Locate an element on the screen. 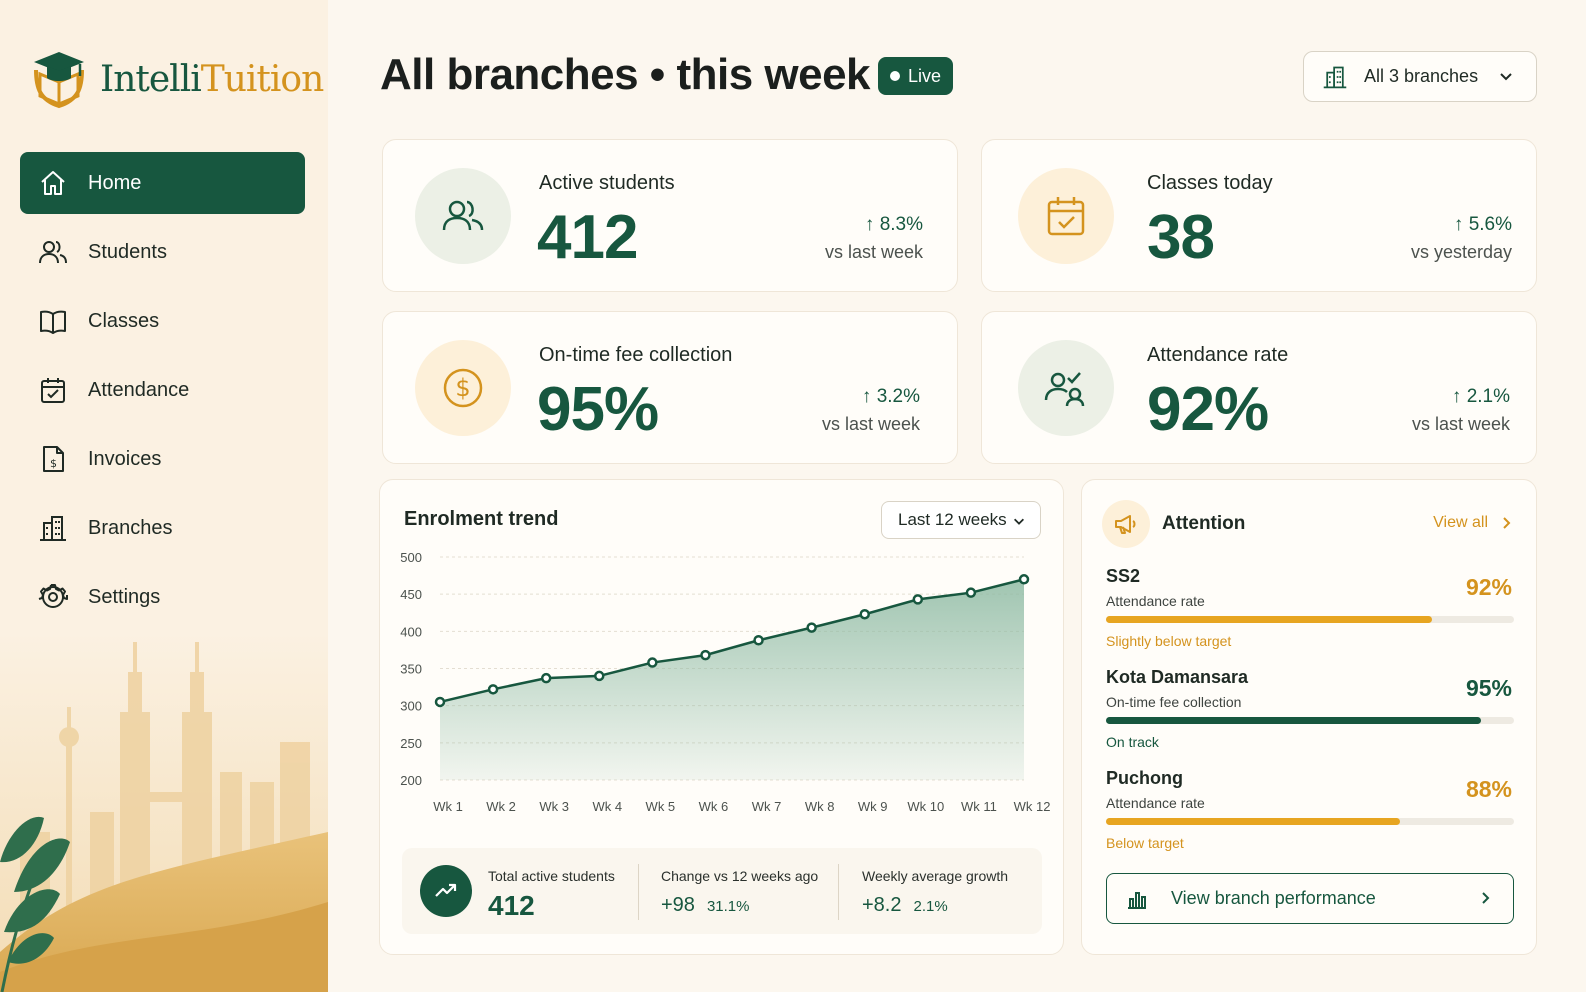 The width and height of the screenshot is (1586, 992). attention-header: Attention is located at coordinates (1173, 524).